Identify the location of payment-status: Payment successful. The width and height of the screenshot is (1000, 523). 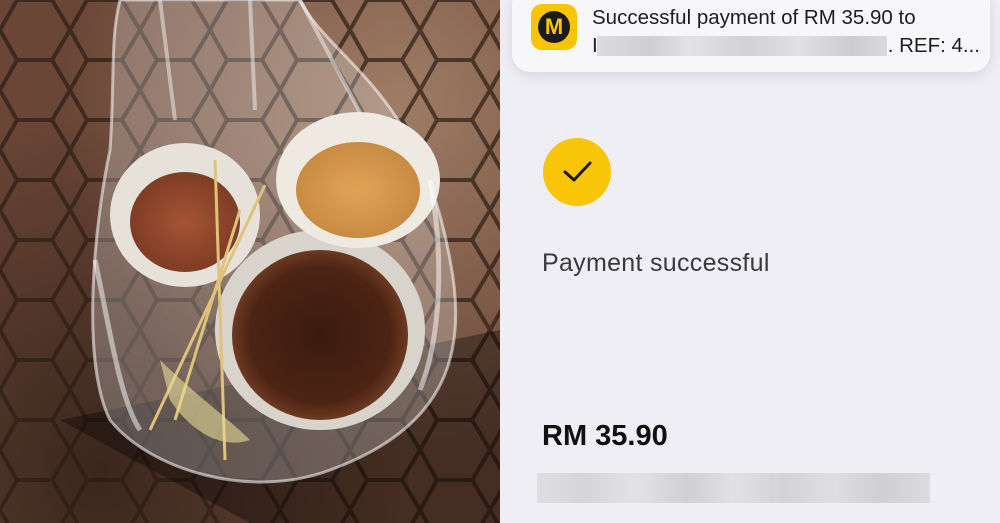
(656, 263).